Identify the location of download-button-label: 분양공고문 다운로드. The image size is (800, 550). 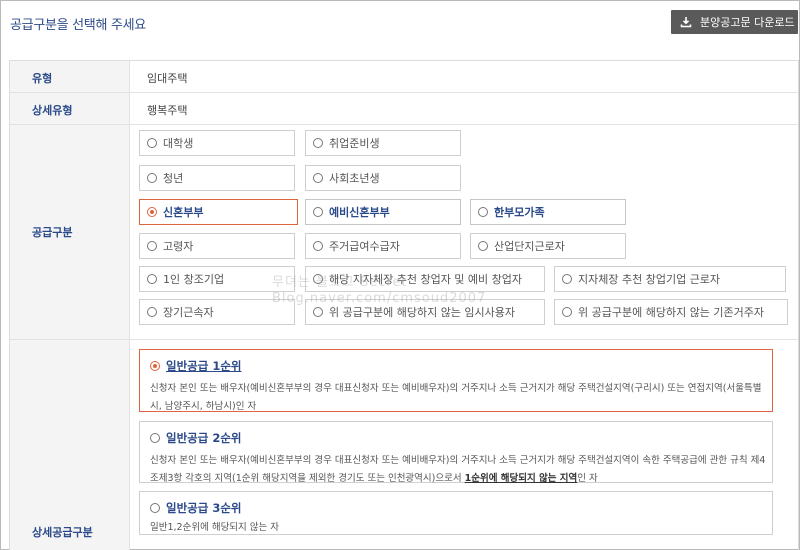
(747, 22).